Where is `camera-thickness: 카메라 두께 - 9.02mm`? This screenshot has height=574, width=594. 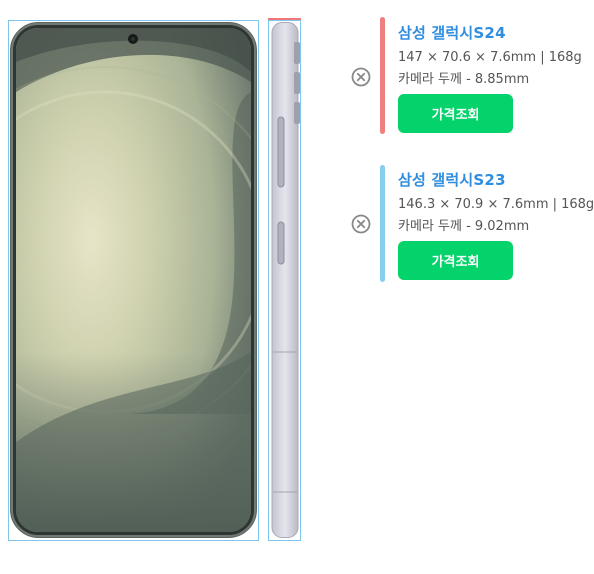 camera-thickness: 카메라 두께 - 9.02mm is located at coordinates (464, 226).